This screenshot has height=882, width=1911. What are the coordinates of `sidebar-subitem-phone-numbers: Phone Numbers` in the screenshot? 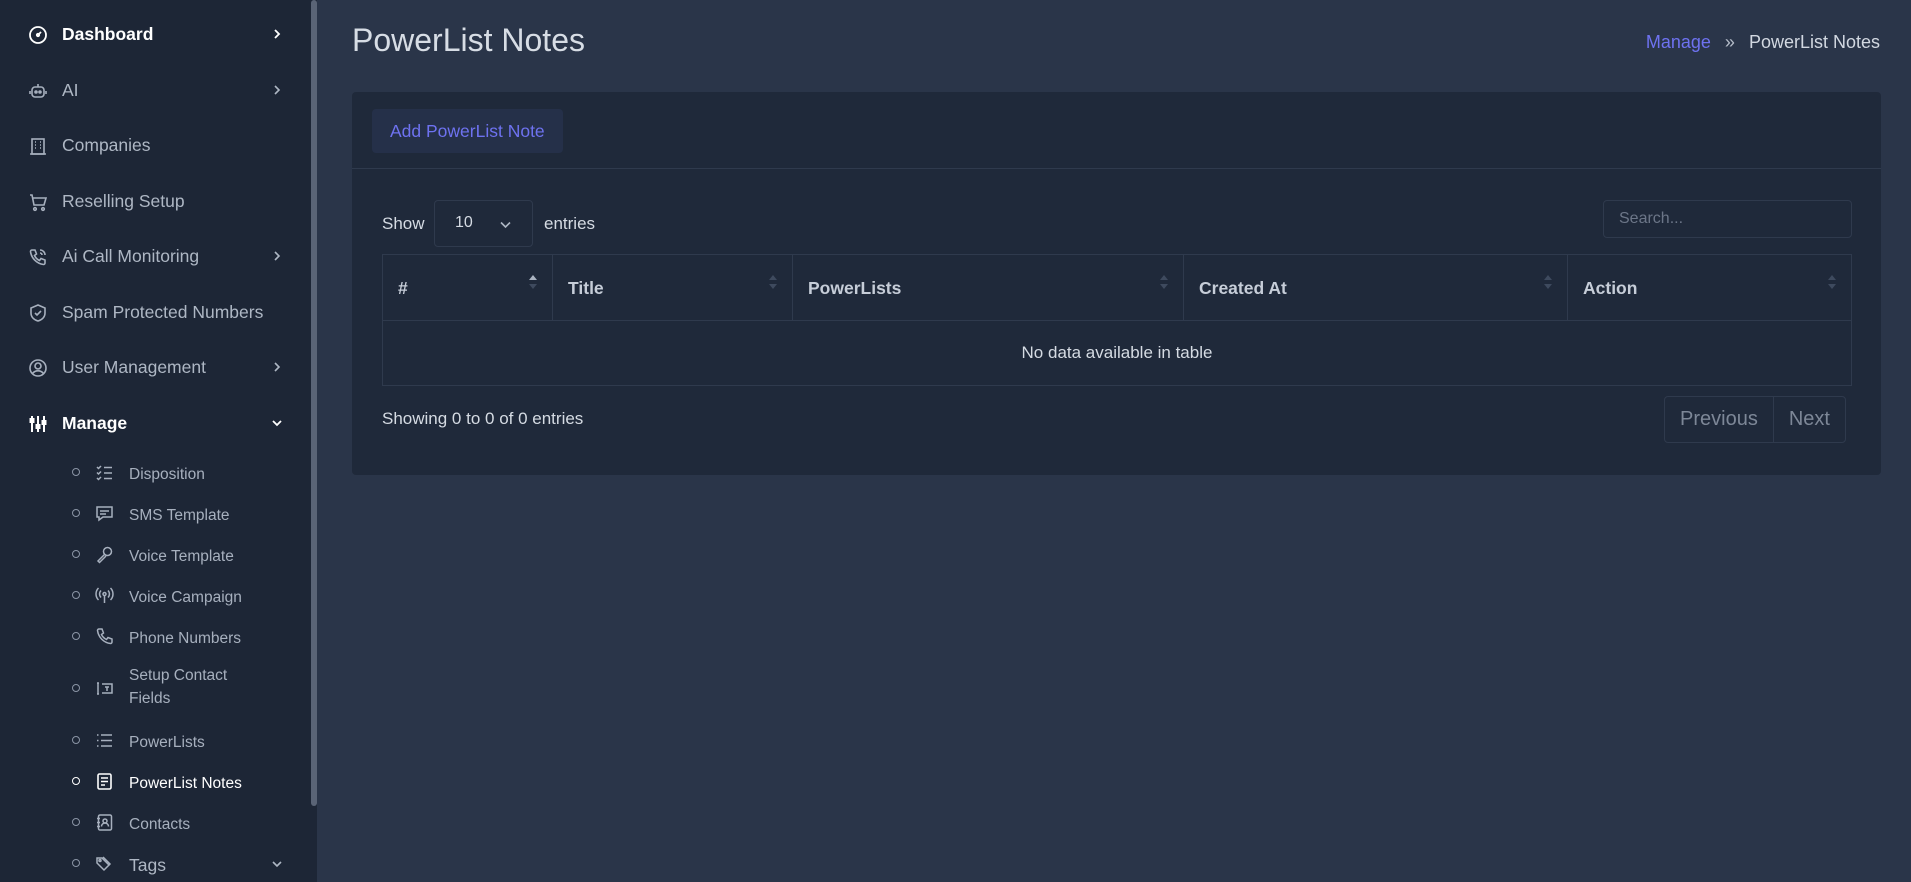 It's located at (150, 636).